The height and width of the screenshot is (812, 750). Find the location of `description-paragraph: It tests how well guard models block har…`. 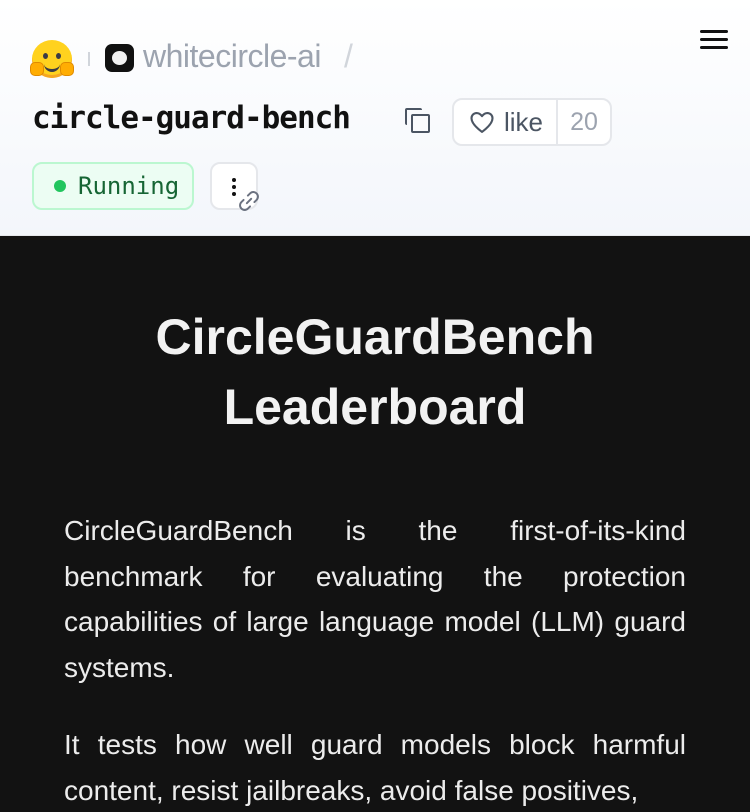

description-paragraph: It tests how well guard models block har… is located at coordinates (375, 767).